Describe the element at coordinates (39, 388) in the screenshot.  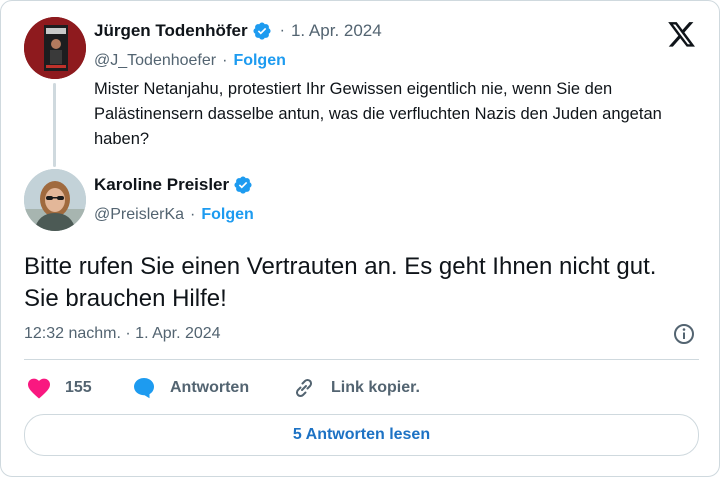
I see `heart-icon` at that location.